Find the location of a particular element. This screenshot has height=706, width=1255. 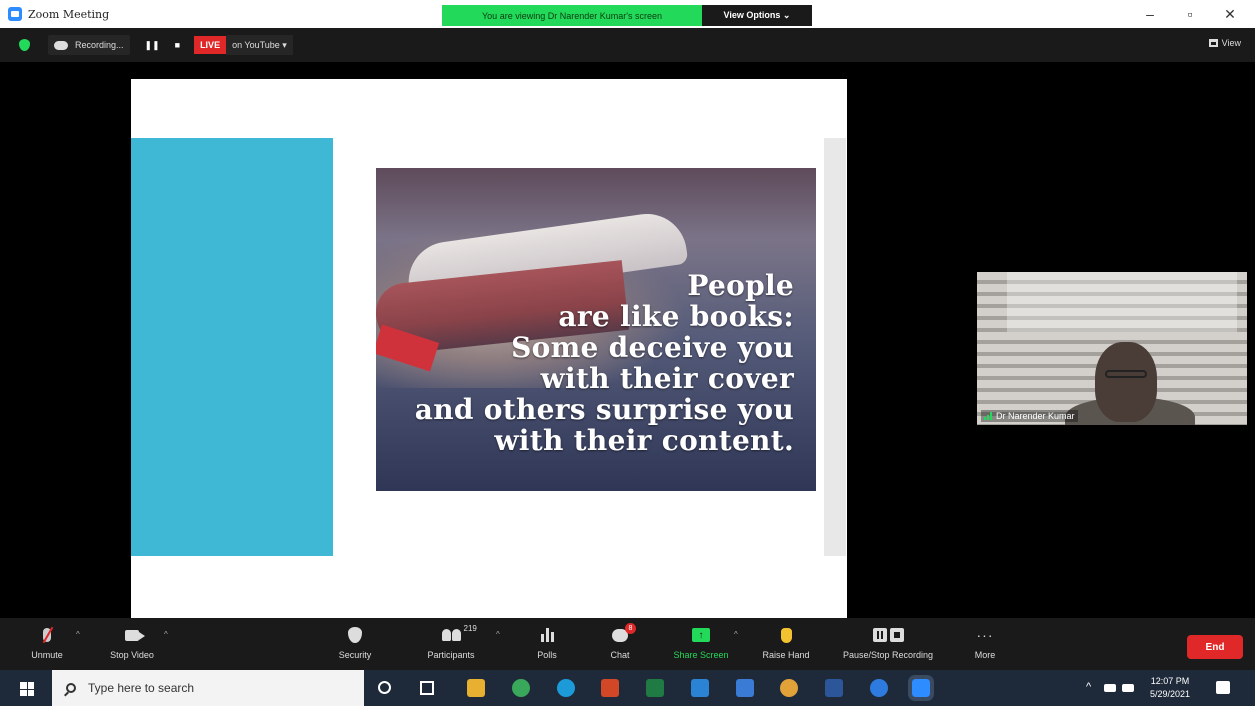

quote-line: are like books: is located at coordinates (676, 316).